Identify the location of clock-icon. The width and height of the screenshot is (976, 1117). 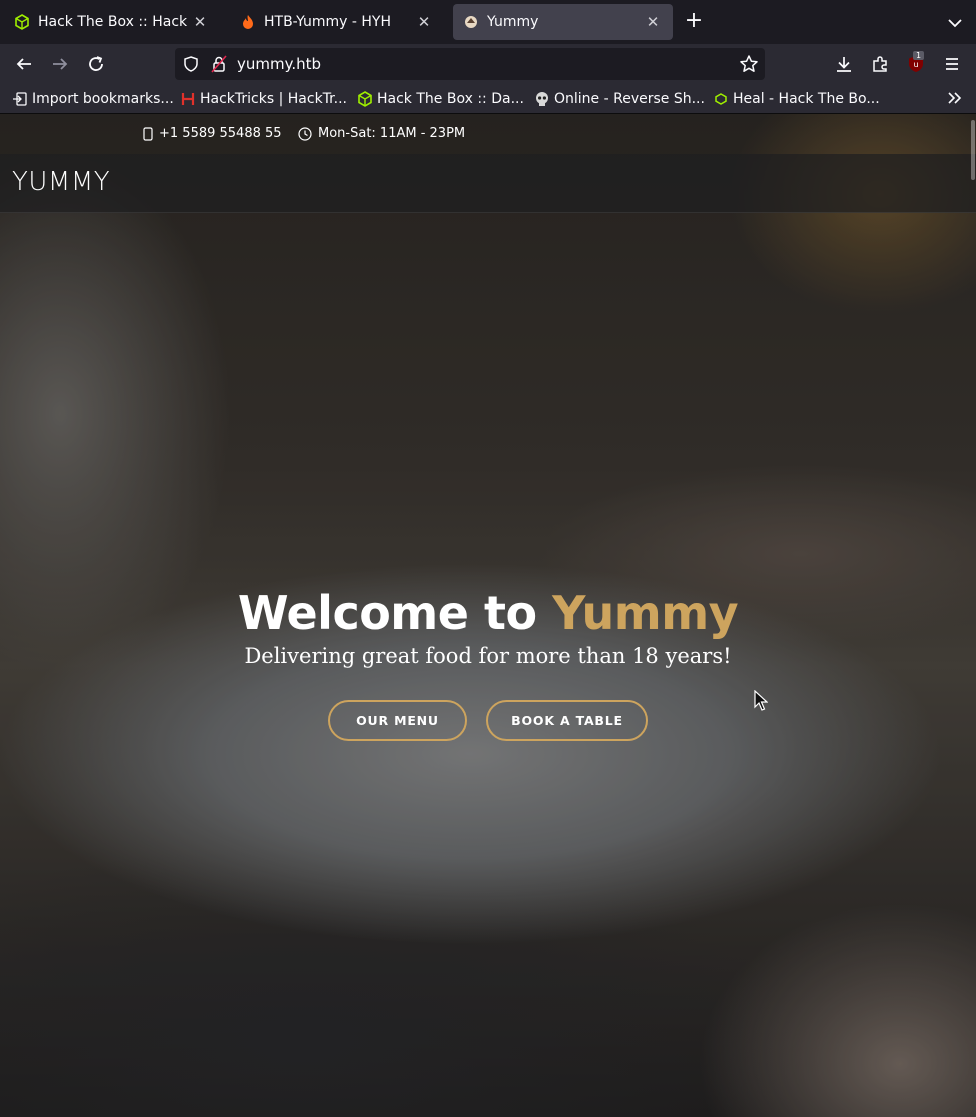
(305, 133).